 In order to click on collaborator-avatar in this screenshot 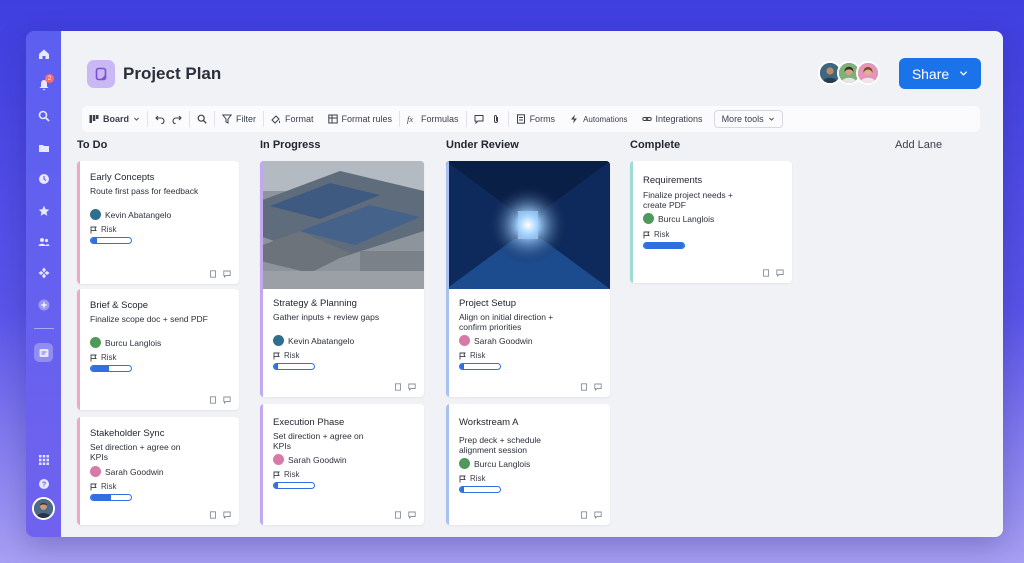, I will do `click(868, 73)`.